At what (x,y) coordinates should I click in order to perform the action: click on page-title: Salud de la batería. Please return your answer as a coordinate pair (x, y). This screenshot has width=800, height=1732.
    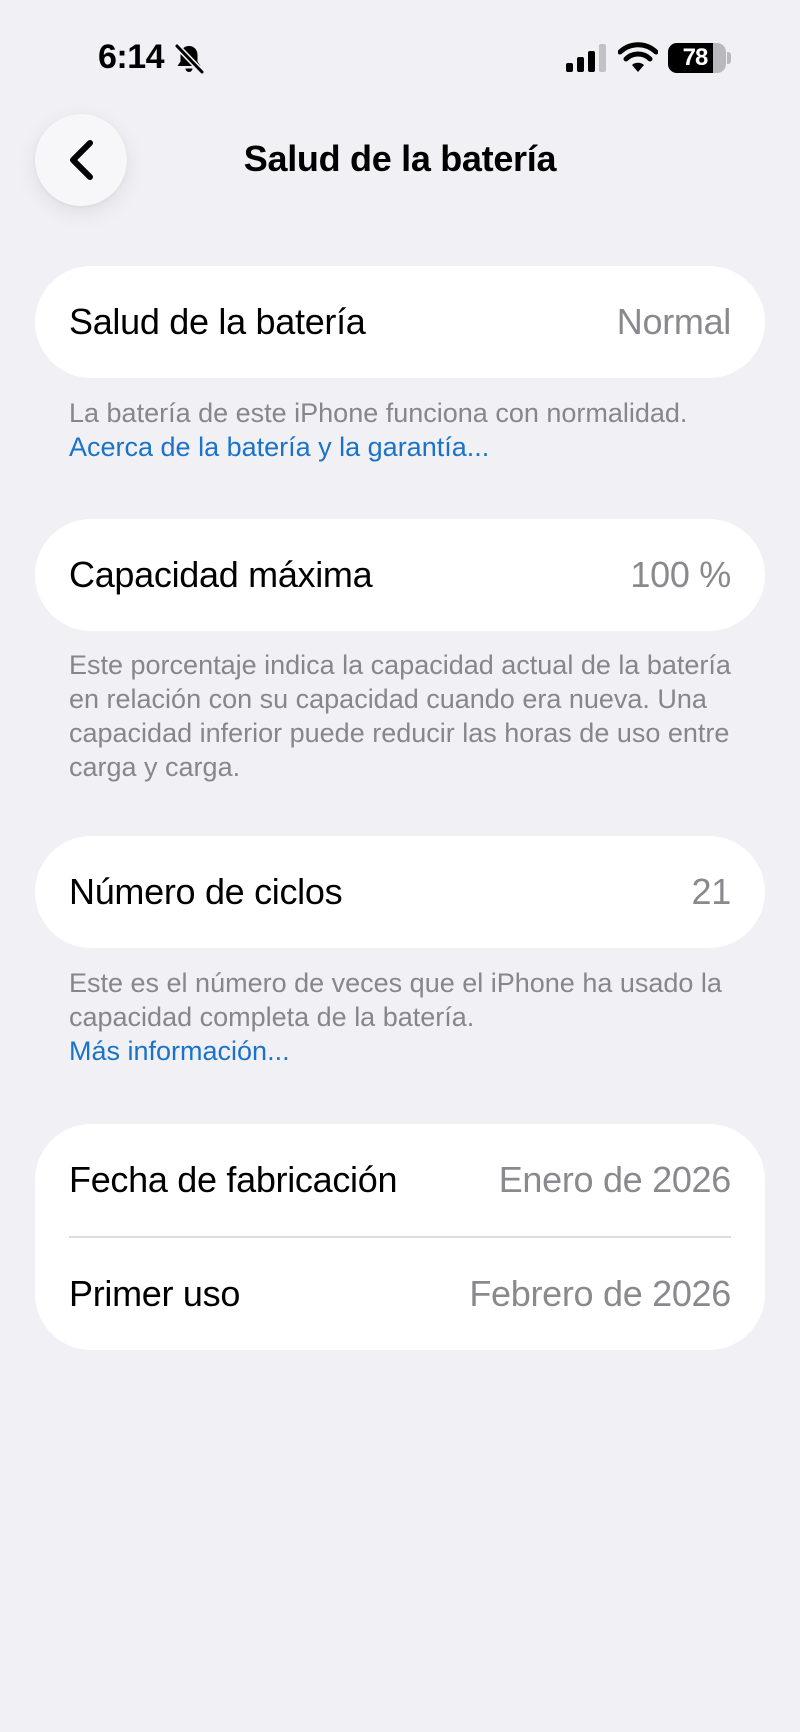
    Looking at the image, I should click on (400, 158).